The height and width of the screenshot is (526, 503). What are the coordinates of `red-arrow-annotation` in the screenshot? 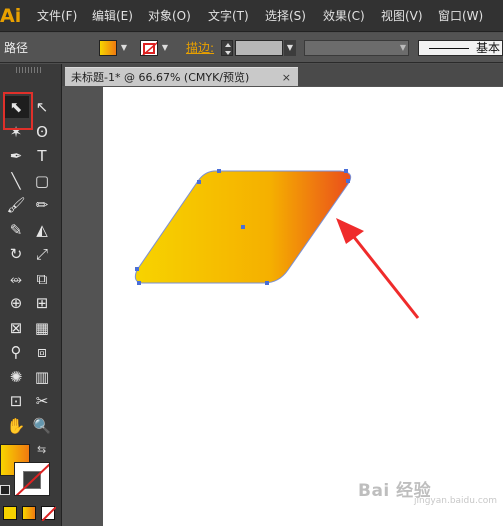 It's located at (378, 268).